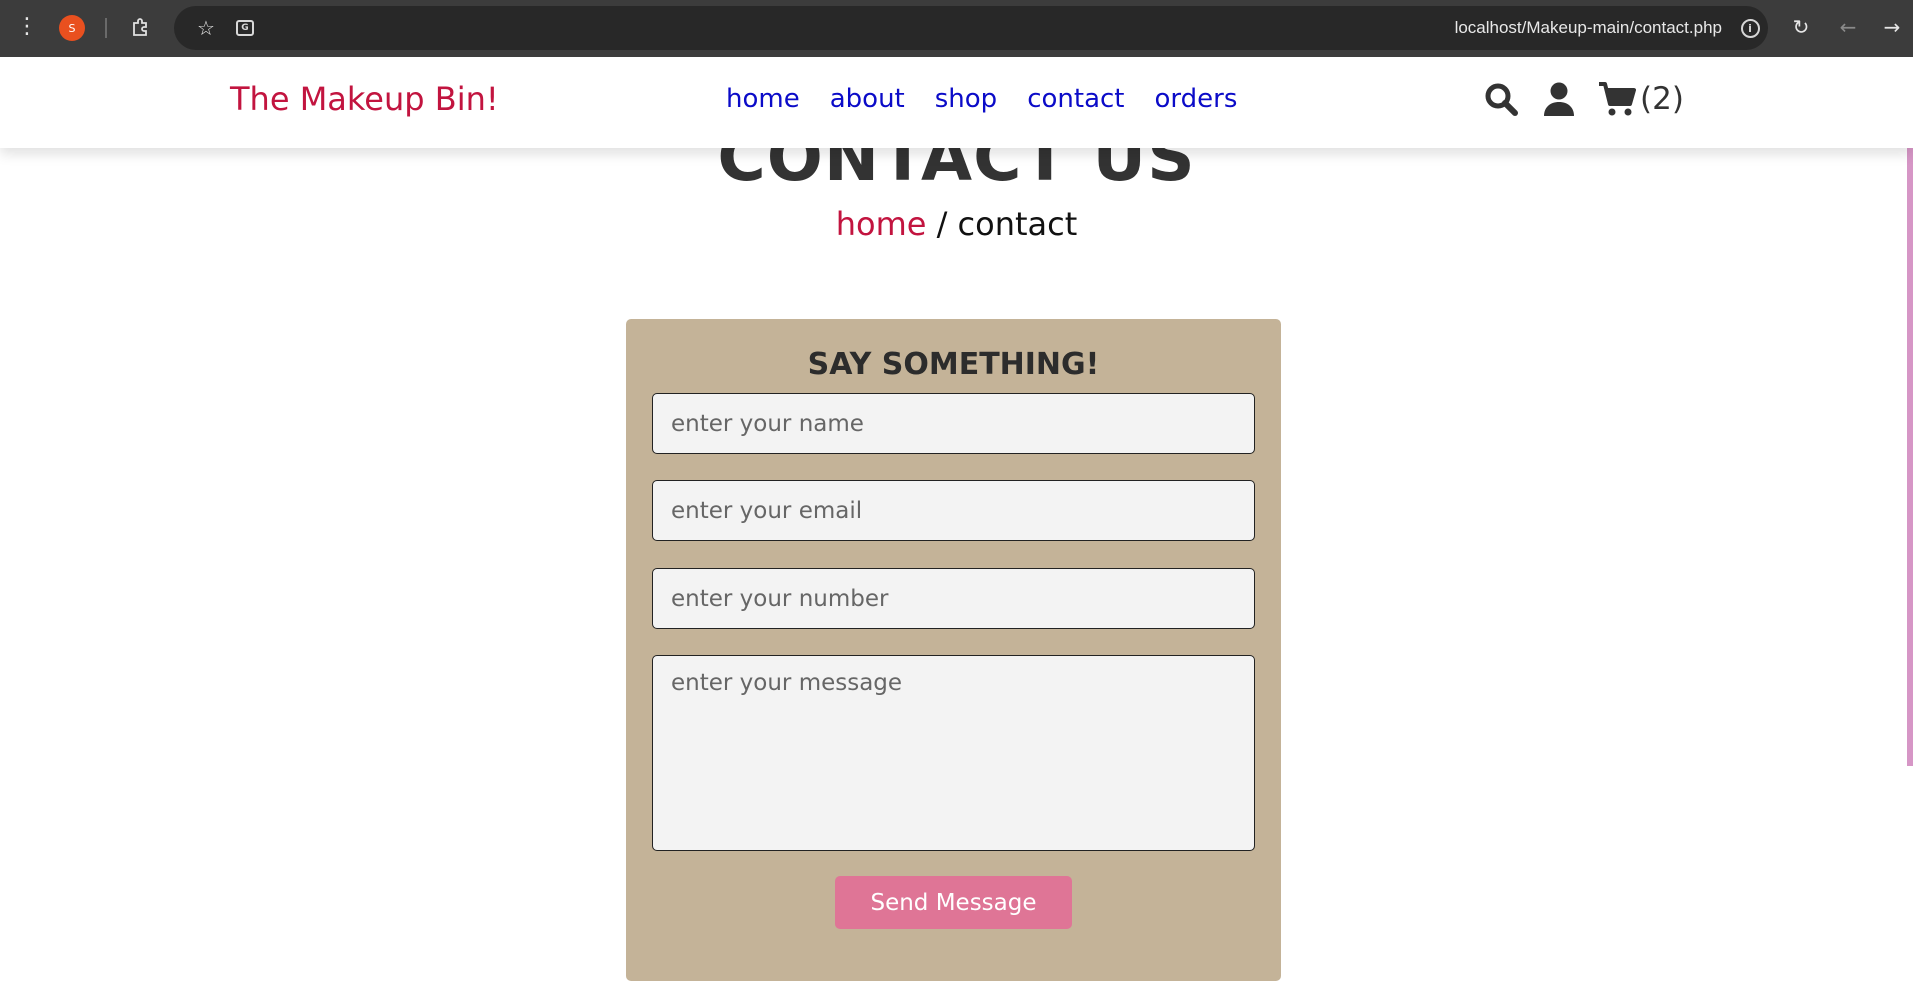 The image size is (1913, 981). Describe the element at coordinates (364, 99) in the screenshot. I see `site-logo: The Makeup Bin!` at that location.